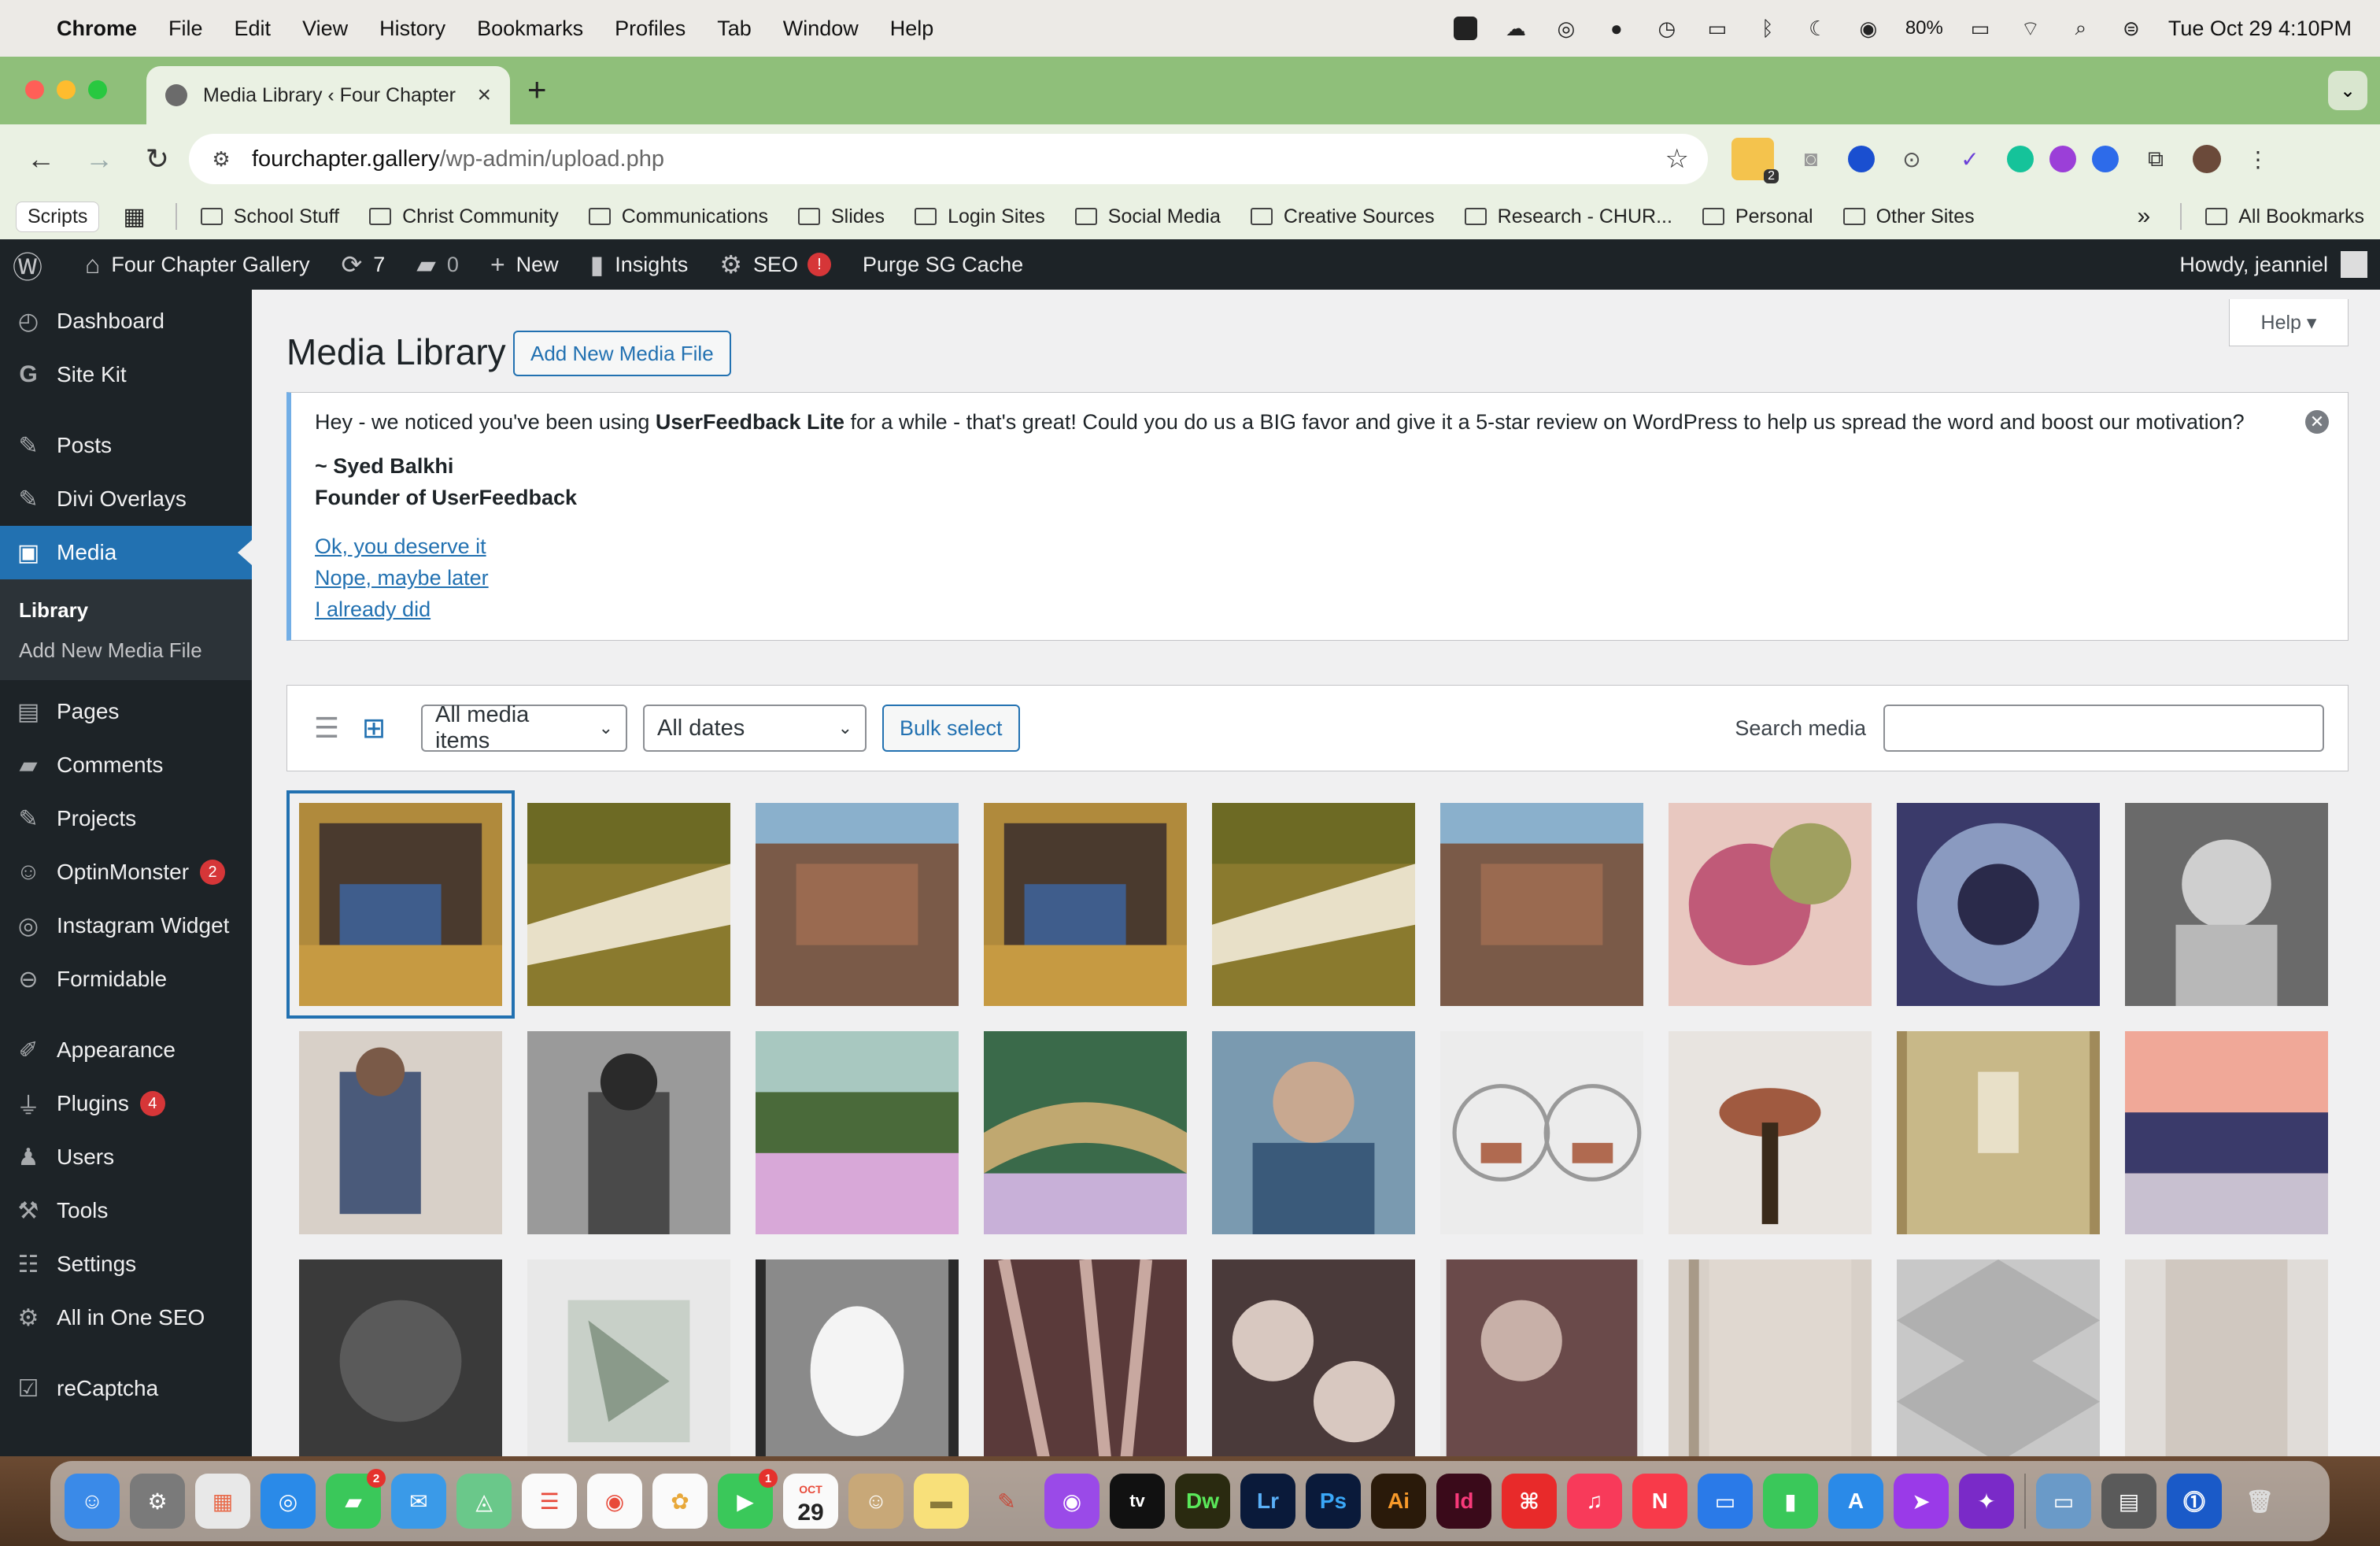 The height and width of the screenshot is (1546, 2380). I want to click on tab-close-icon: ×, so click(484, 96).